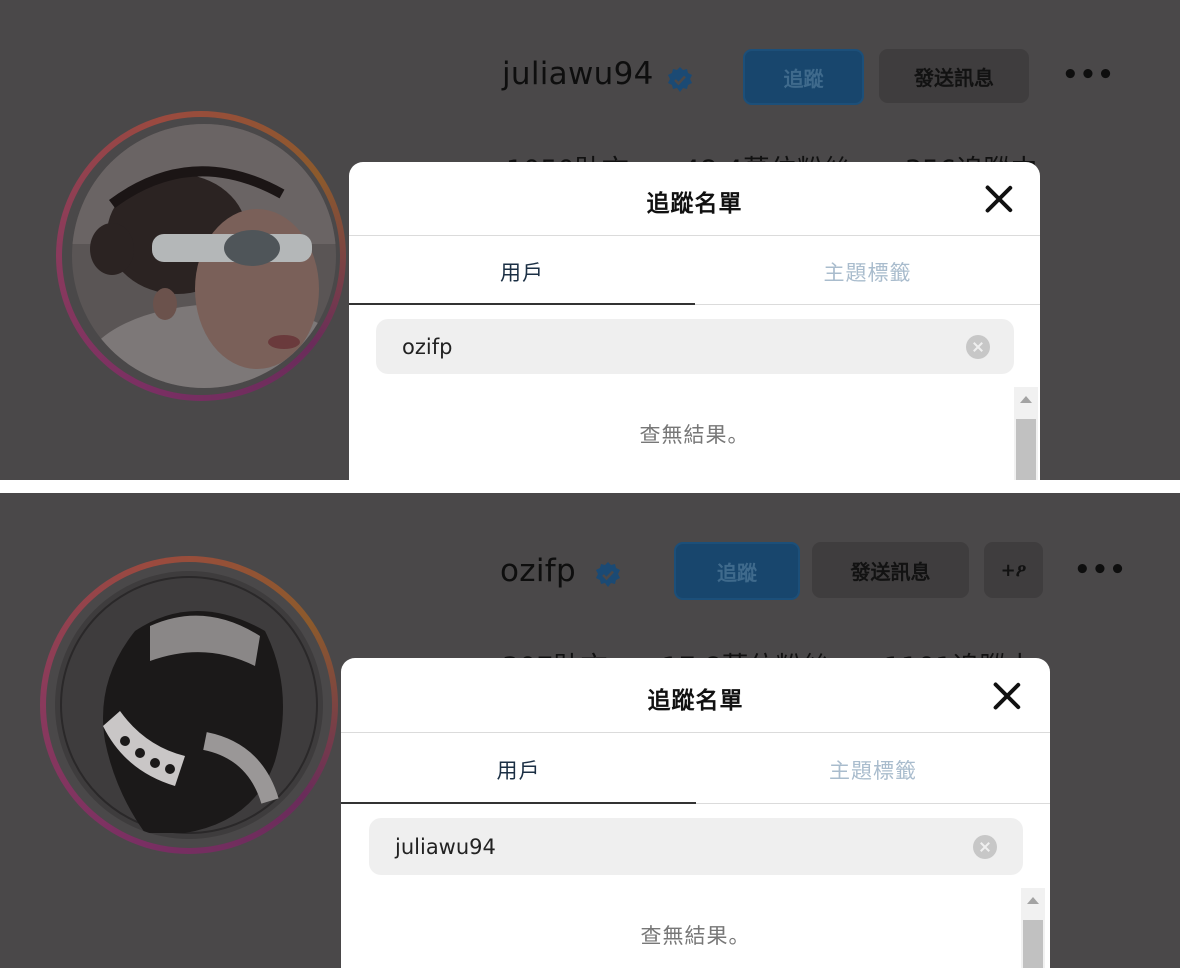  What do you see at coordinates (695, 346) in the screenshot?
I see `search-field: ozifp` at bounding box center [695, 346].